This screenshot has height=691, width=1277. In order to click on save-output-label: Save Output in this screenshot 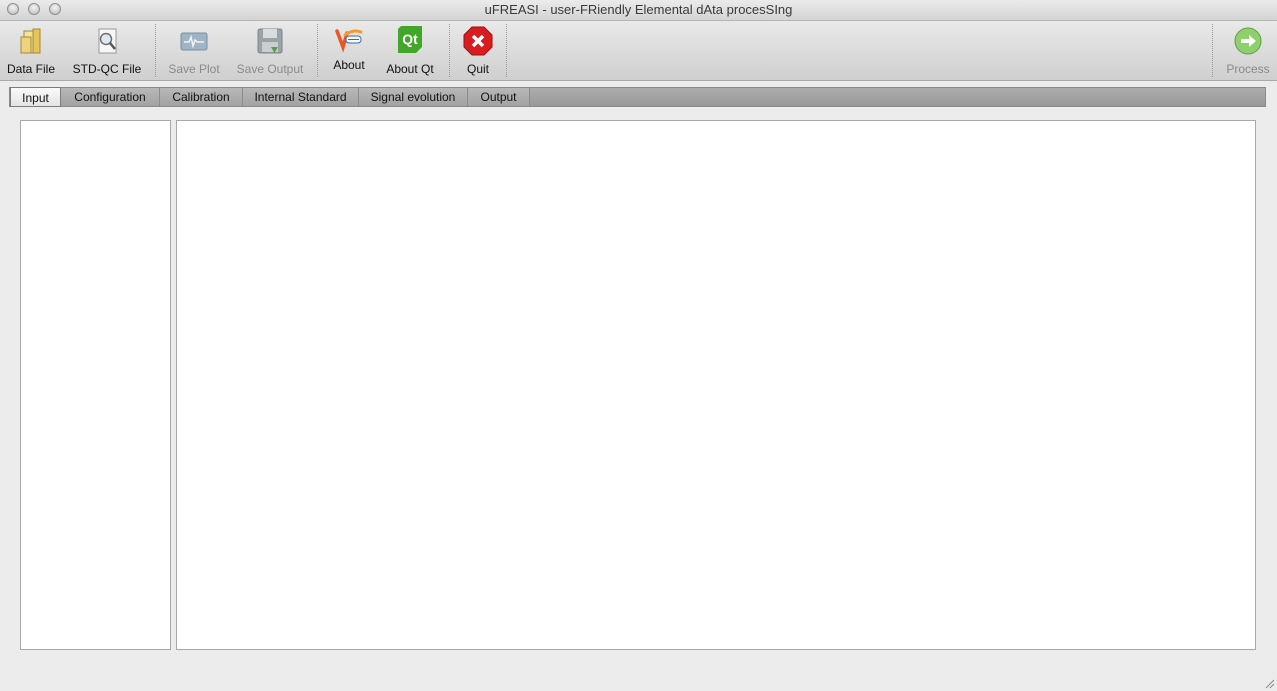, I will do `click(270, 69)`.